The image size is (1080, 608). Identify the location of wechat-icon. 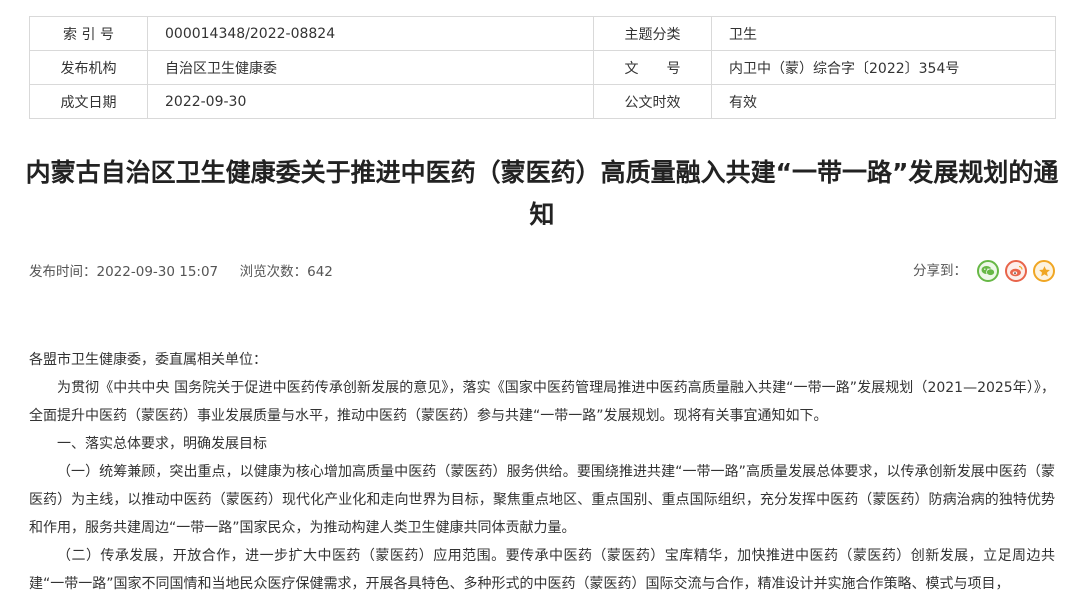
(988, 271).